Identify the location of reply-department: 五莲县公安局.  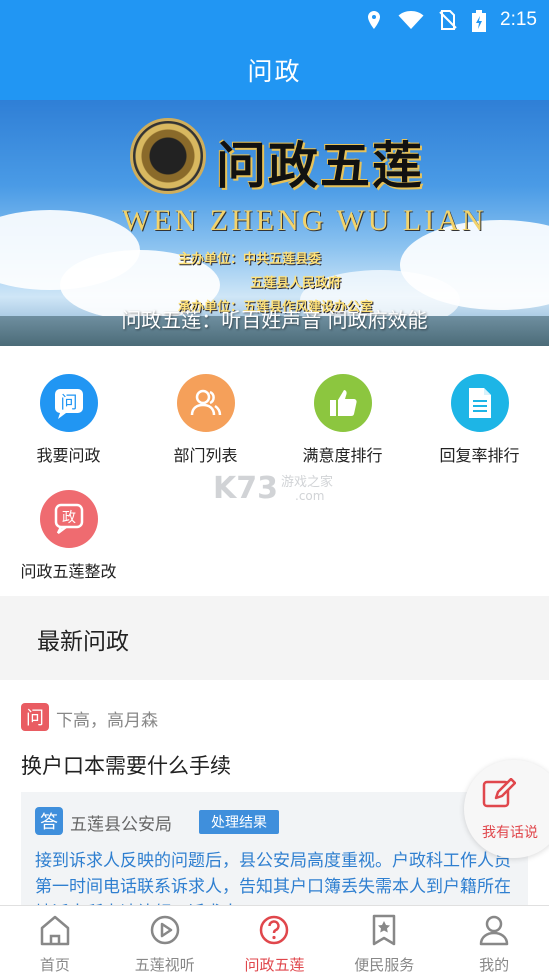
(121, 825).